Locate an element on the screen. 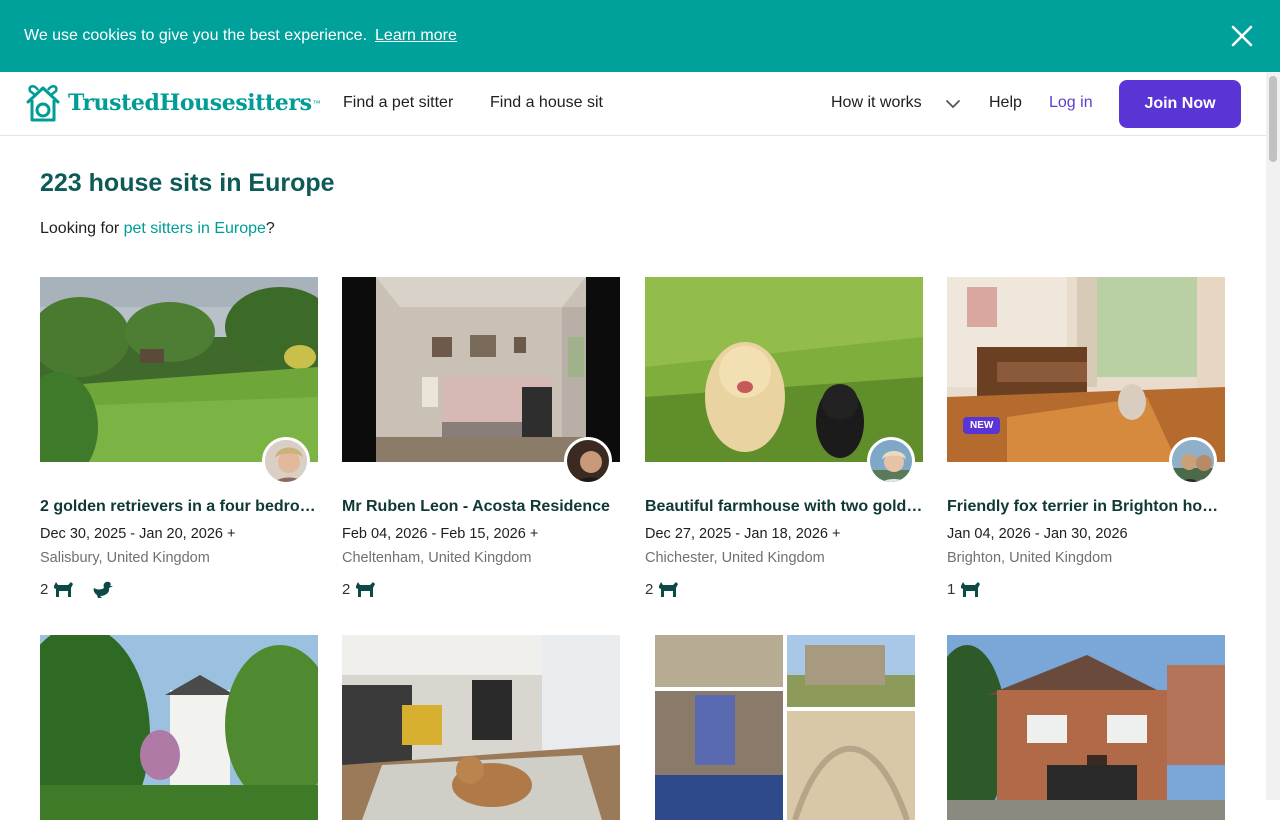  nav-find-house-sit: Find a house sit is located at coordinates (546, 103).